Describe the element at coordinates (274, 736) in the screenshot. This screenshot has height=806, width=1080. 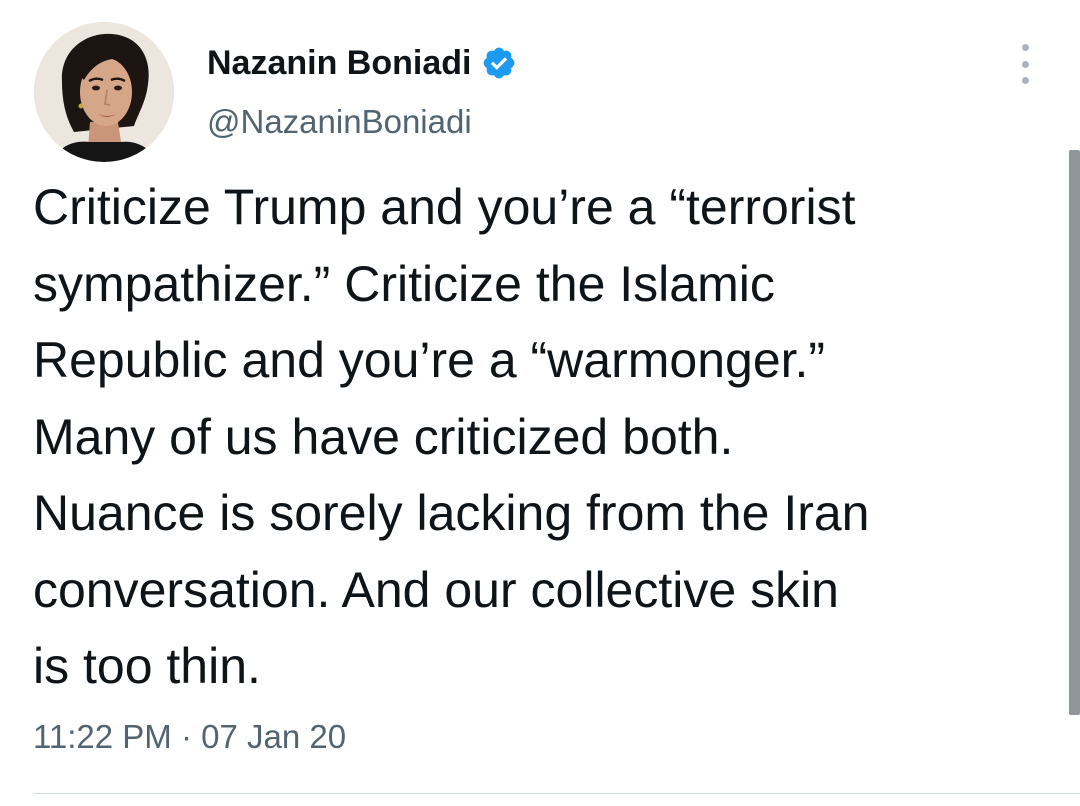
I see `tweet-date: 07 Jan 20` at that location.